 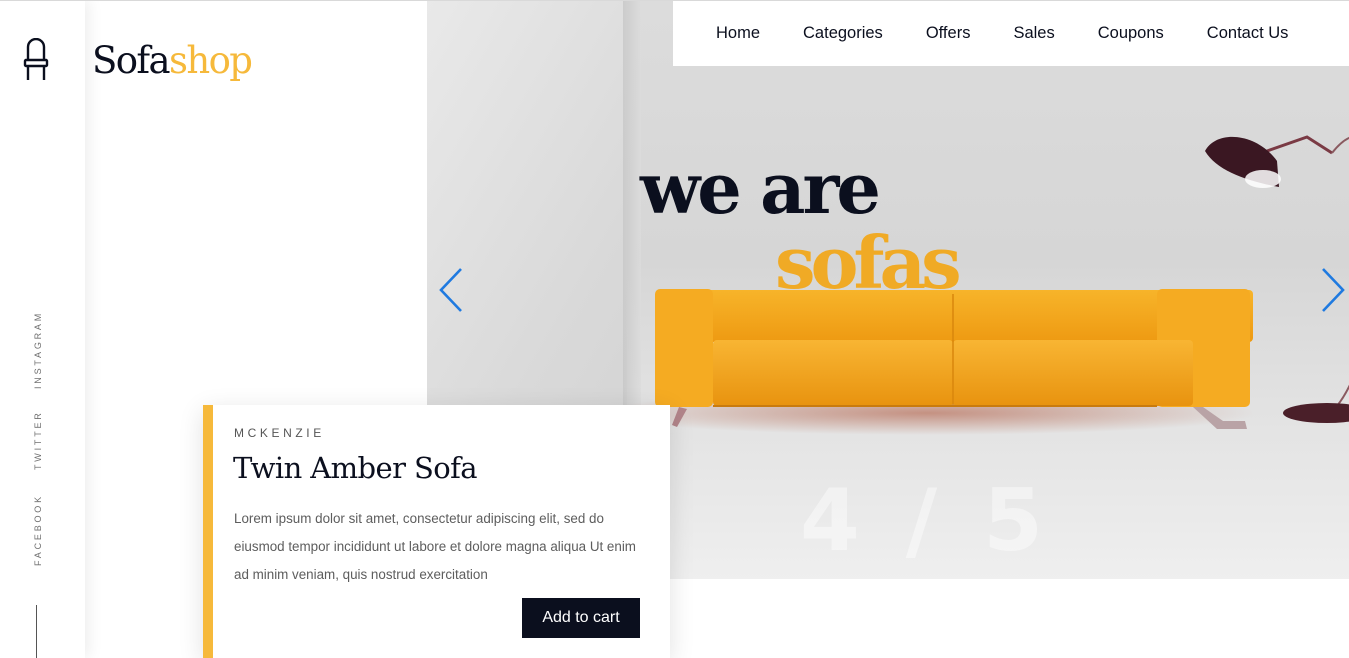 I want to click on chevron-right-icon, so click(x=1333, y=290).